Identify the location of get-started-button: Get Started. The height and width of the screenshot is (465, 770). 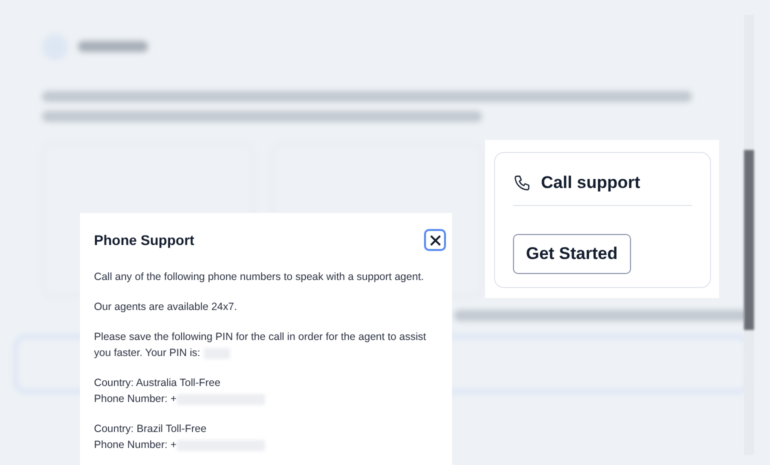
(572, 254).